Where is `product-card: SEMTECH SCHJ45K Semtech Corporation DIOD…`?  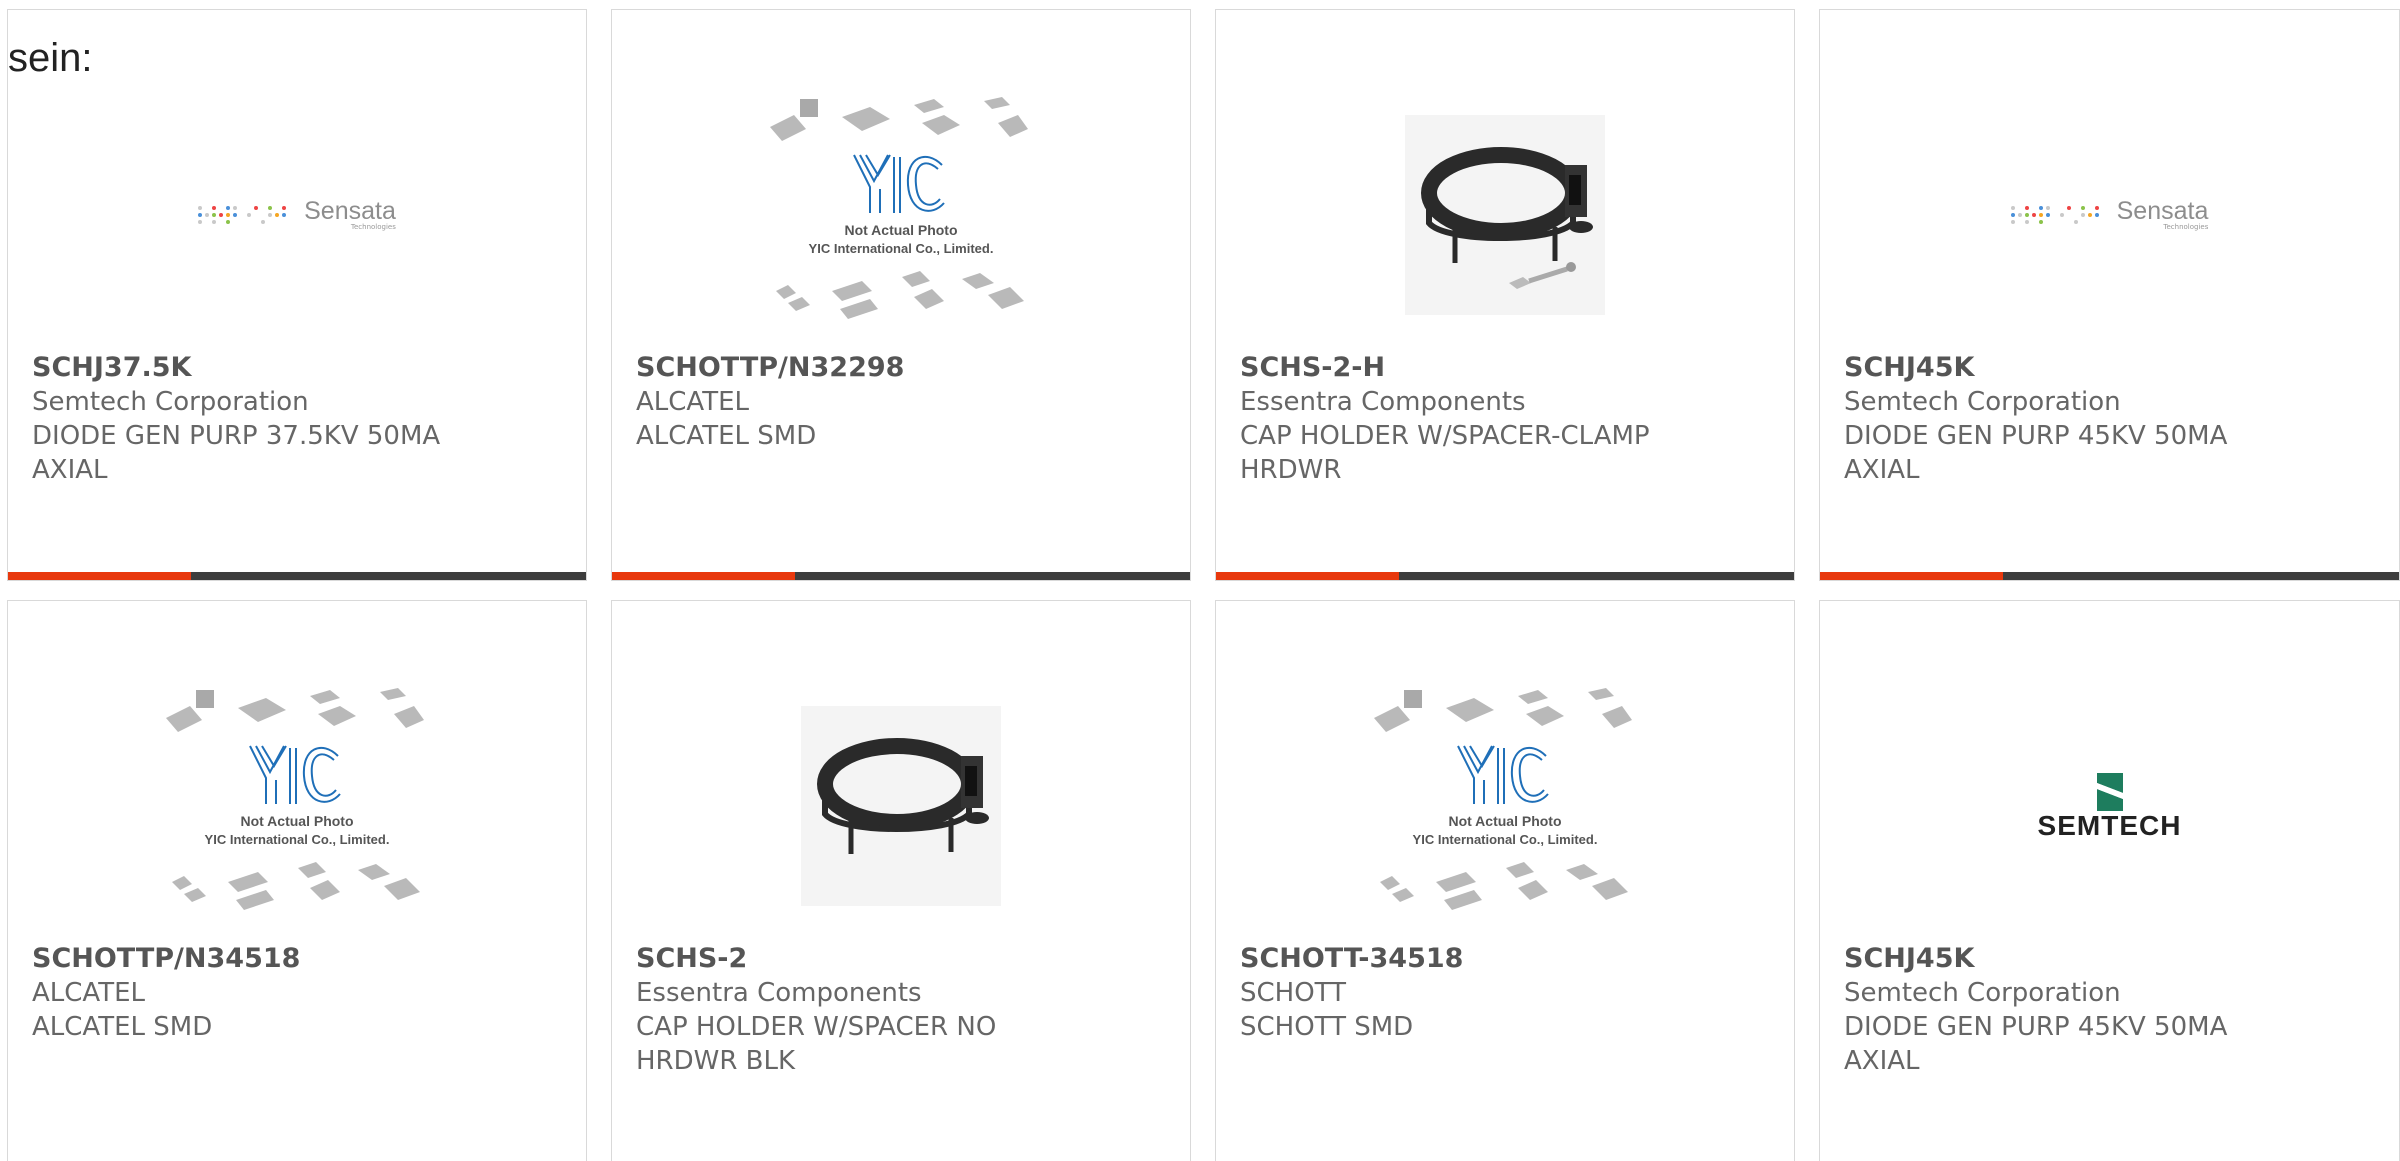
product-card: SEMTECH SCHJ45K Semtech Corporation DIOD… is located at coordinates (2109, 880).